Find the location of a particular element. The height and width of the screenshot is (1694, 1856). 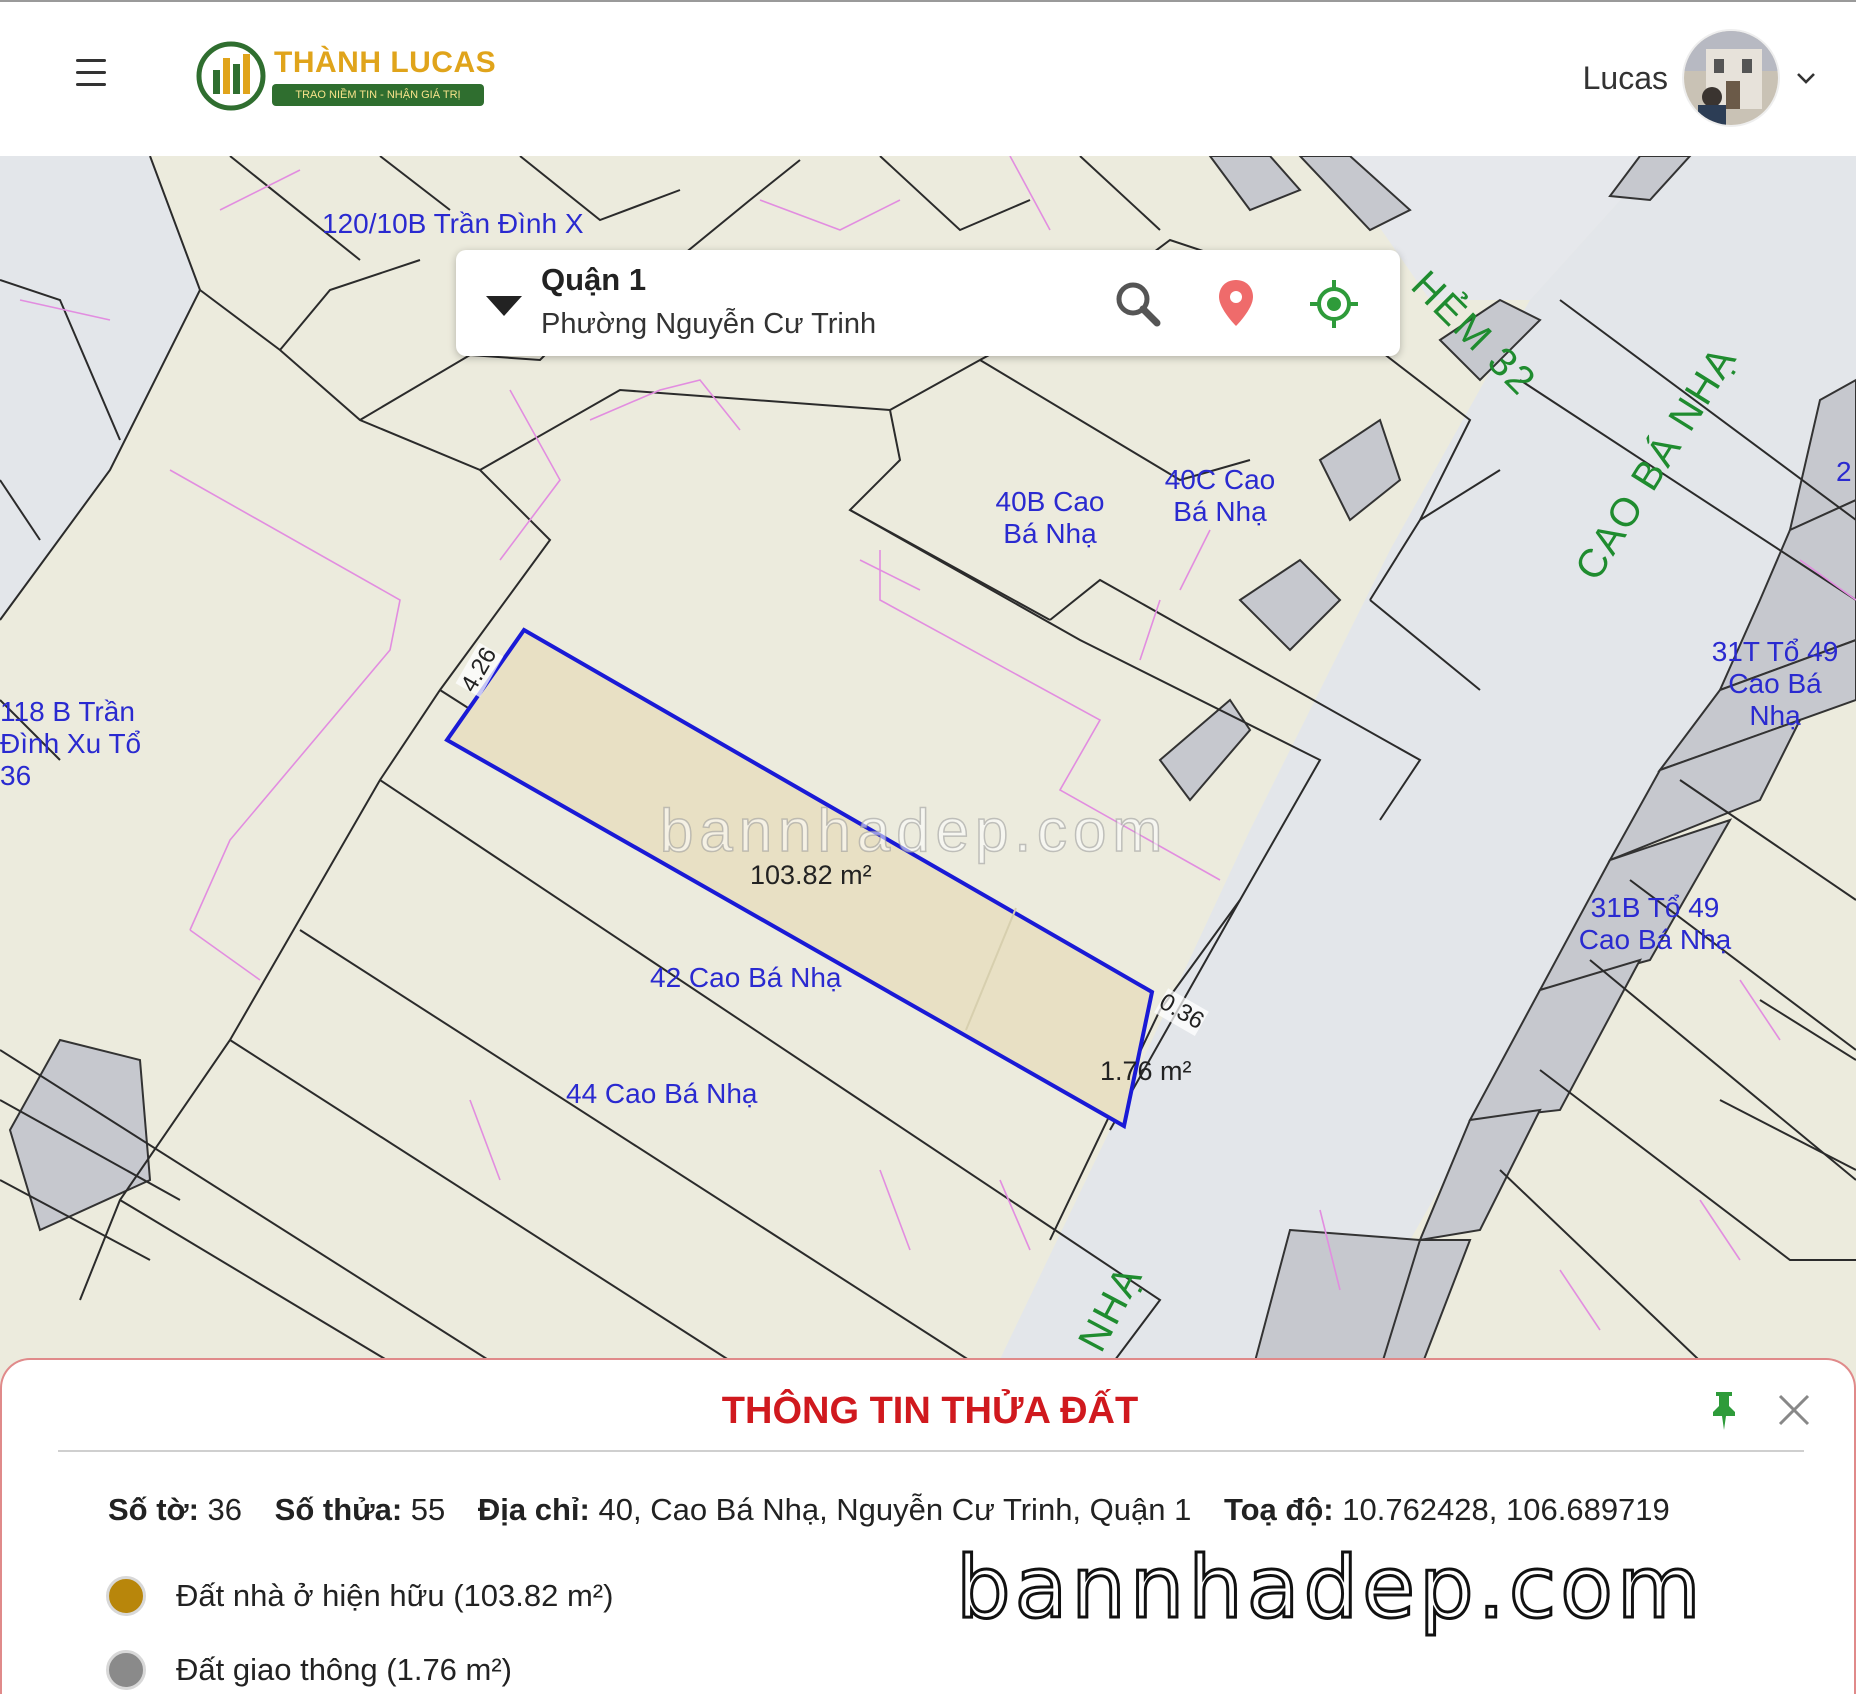

coordinates-value: 10.762428, 106.689719 is located at coordinates (1506, 1509).